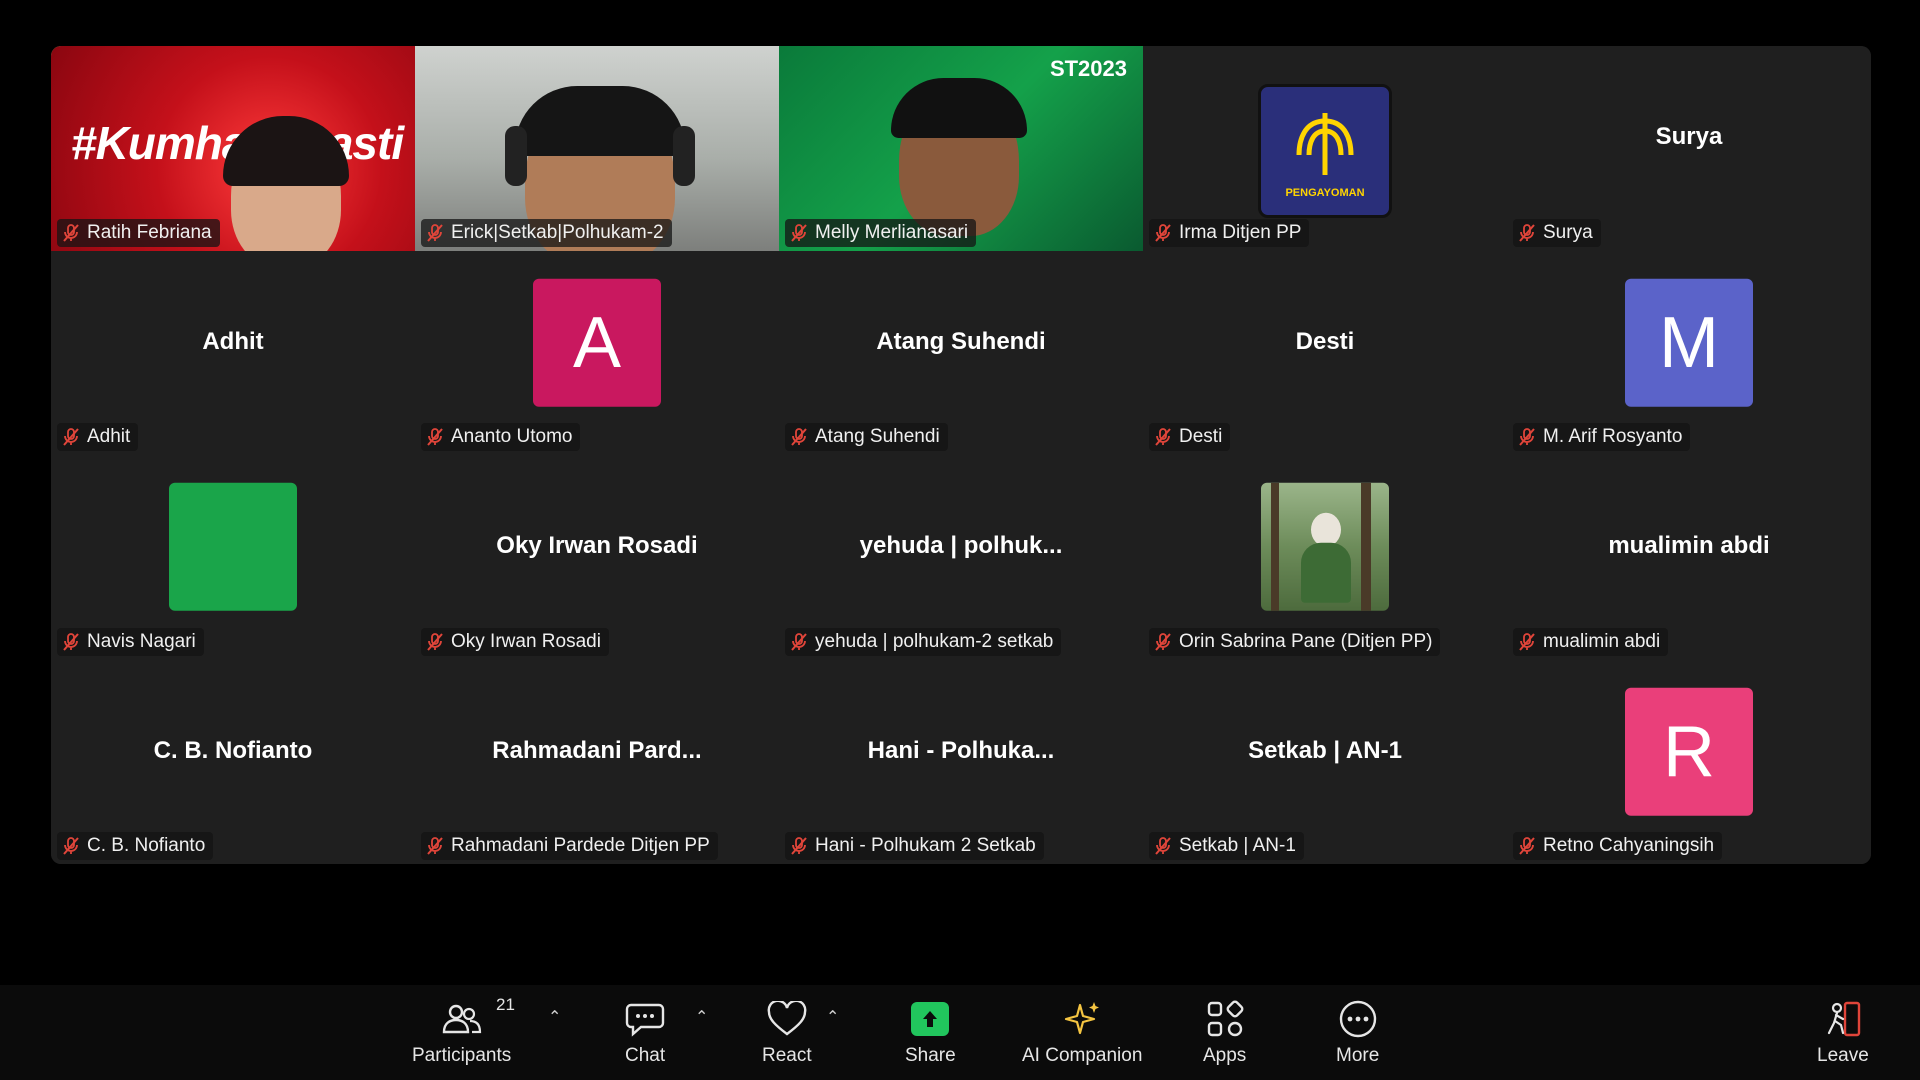  I want to click on participant-tile: Atang Suhendi Atang Suhendi, so click(961, 352).